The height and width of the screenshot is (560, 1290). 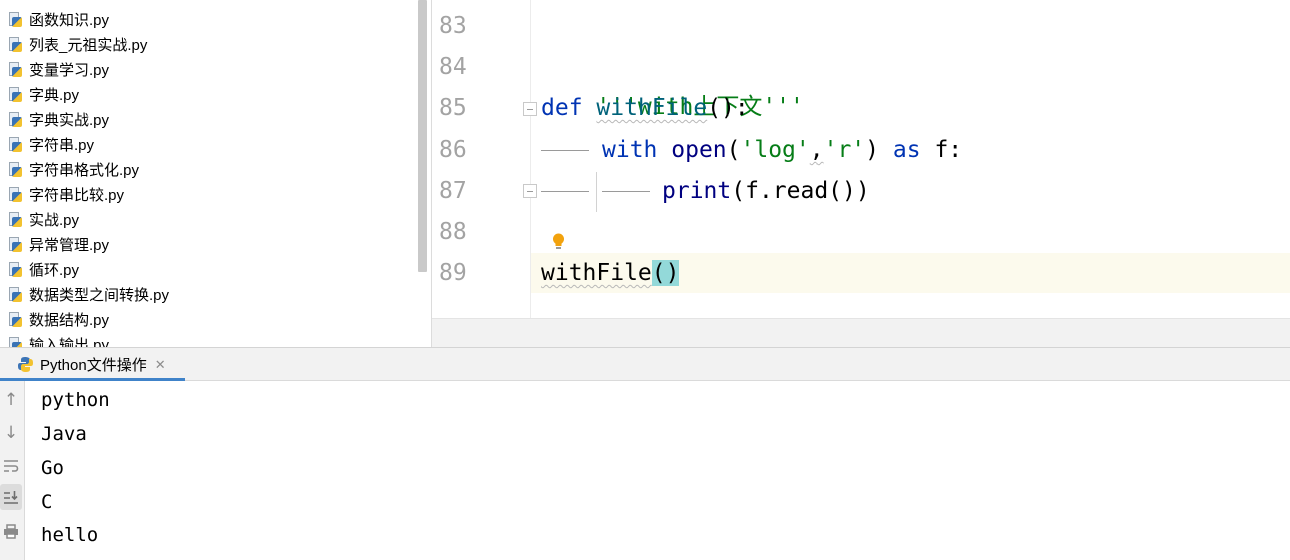 I want to click on project-file-item: 循环.py, so click(x=84, y=269).